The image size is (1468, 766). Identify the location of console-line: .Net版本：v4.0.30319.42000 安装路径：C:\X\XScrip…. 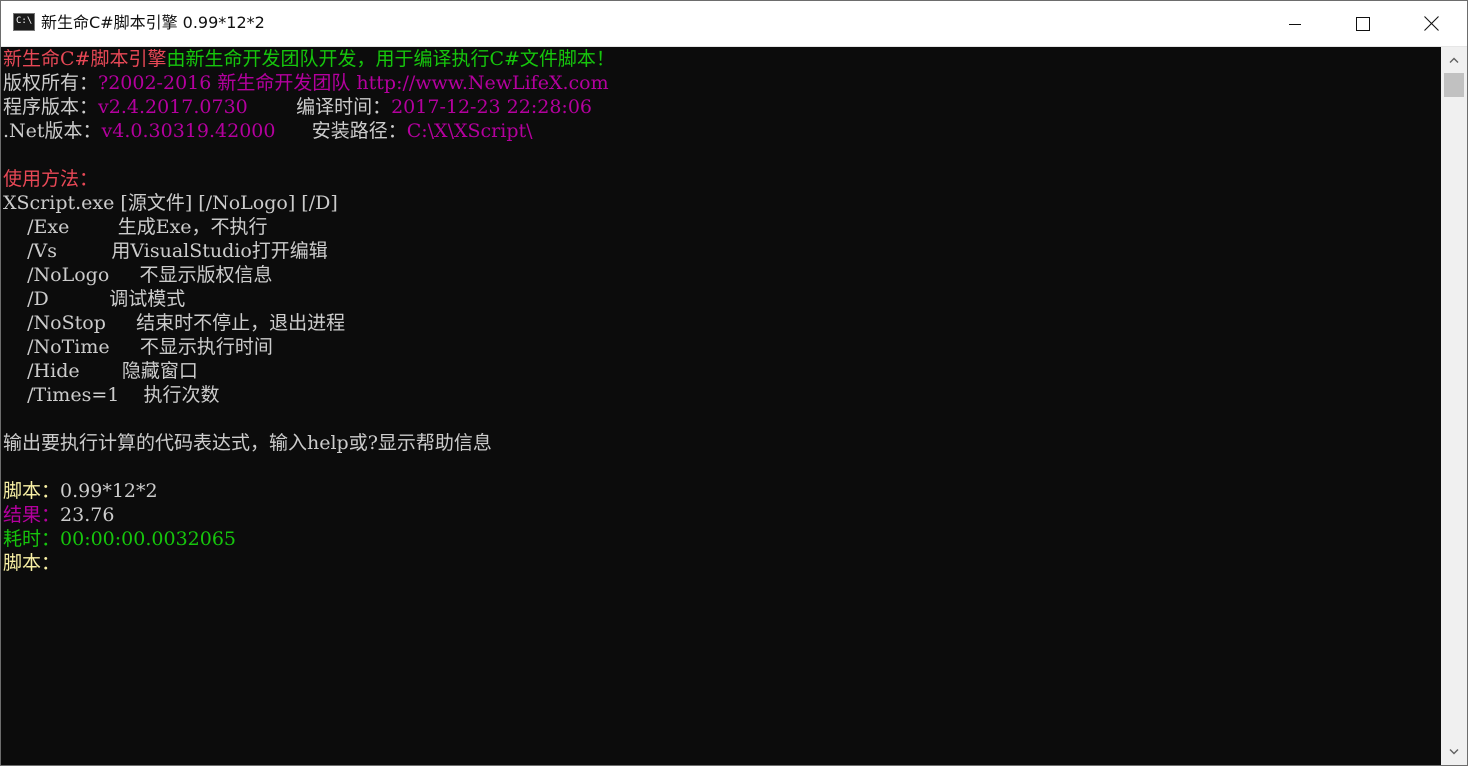
(268, 131).